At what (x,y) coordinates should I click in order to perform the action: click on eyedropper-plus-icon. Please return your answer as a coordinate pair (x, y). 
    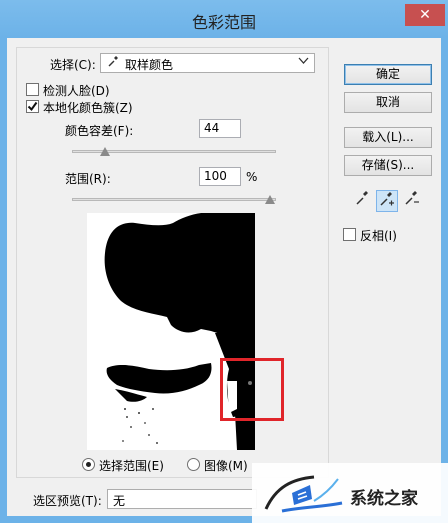
    Looking at the image, I should click on (387, 199).